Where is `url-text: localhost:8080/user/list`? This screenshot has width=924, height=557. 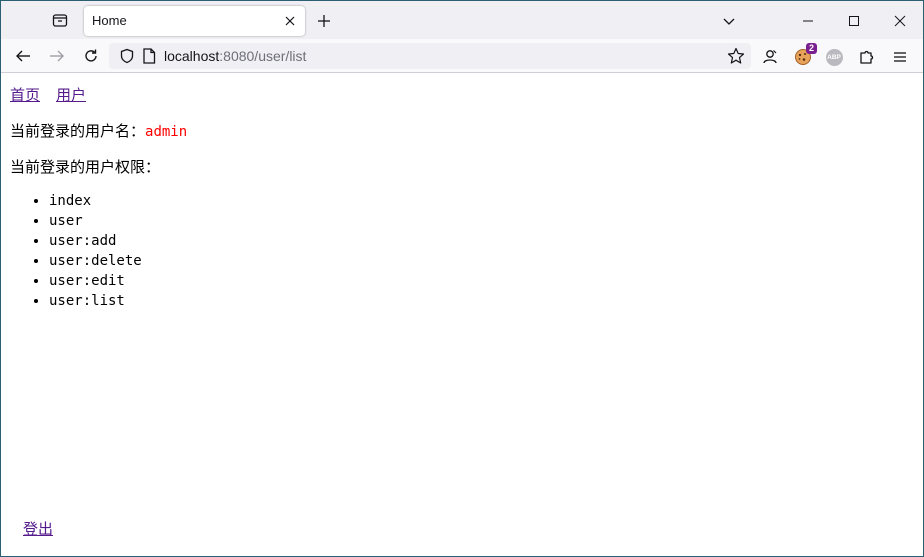
url-text: localhost:8080/user/list is located at coordinates (235, 56).